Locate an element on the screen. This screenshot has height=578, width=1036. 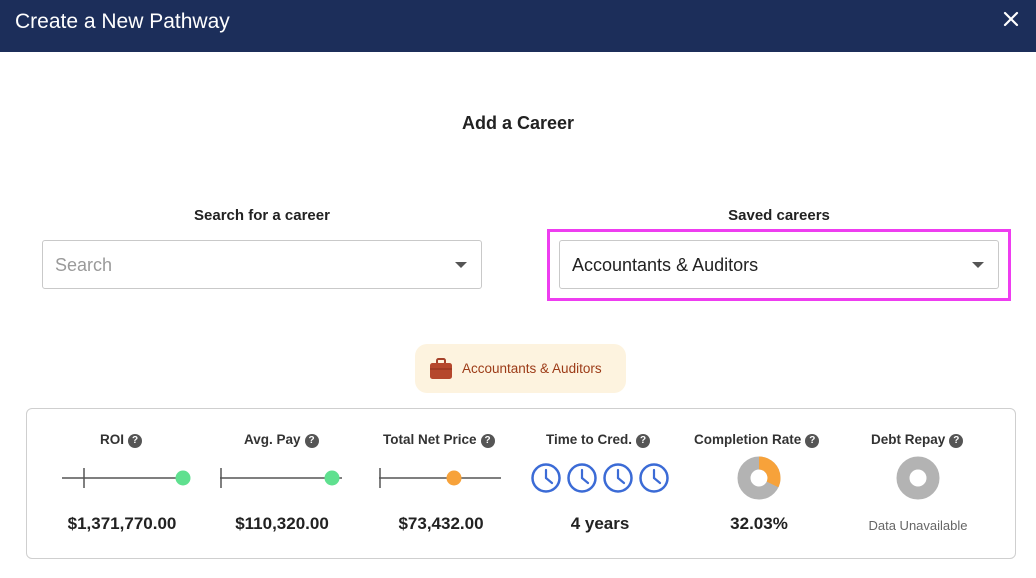
search-label: Search for a career is located at coordinates (262, 215).